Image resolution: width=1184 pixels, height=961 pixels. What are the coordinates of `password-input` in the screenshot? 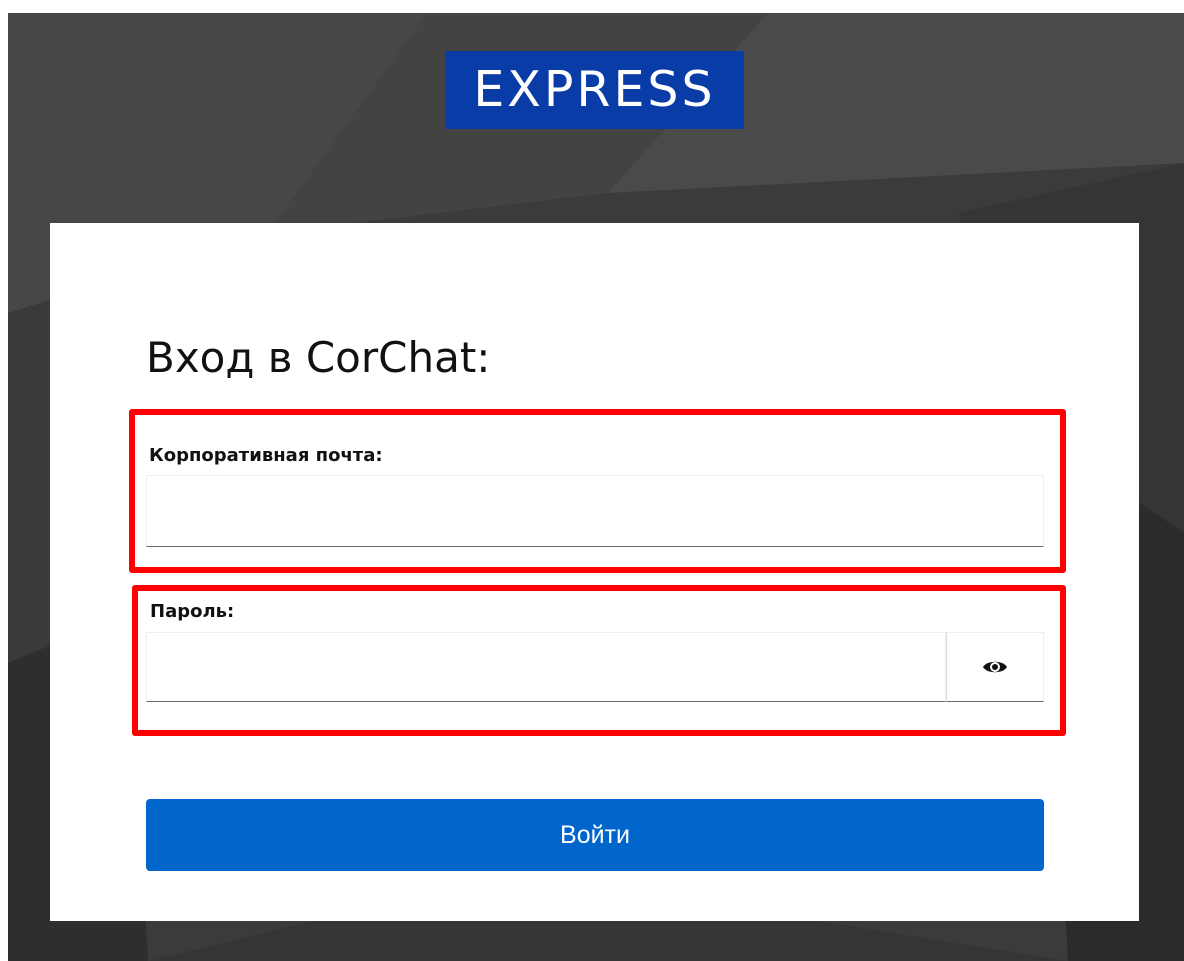 It's located at (546, 667).